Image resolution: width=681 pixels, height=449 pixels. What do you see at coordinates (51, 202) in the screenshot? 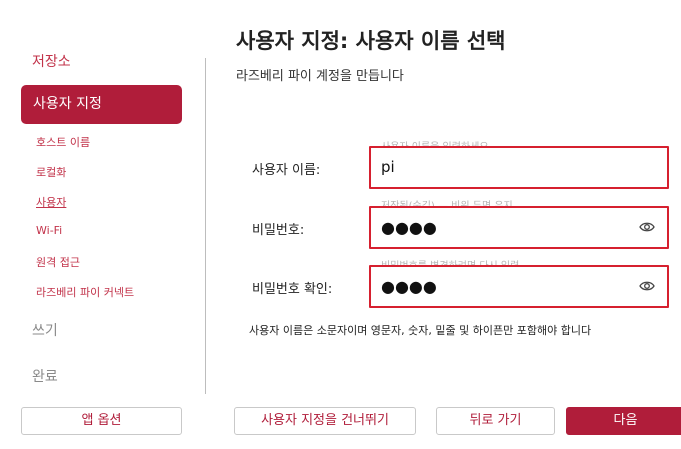
I see `sidebar-subitem-user: 사용자` at bounding box center [51, 202].